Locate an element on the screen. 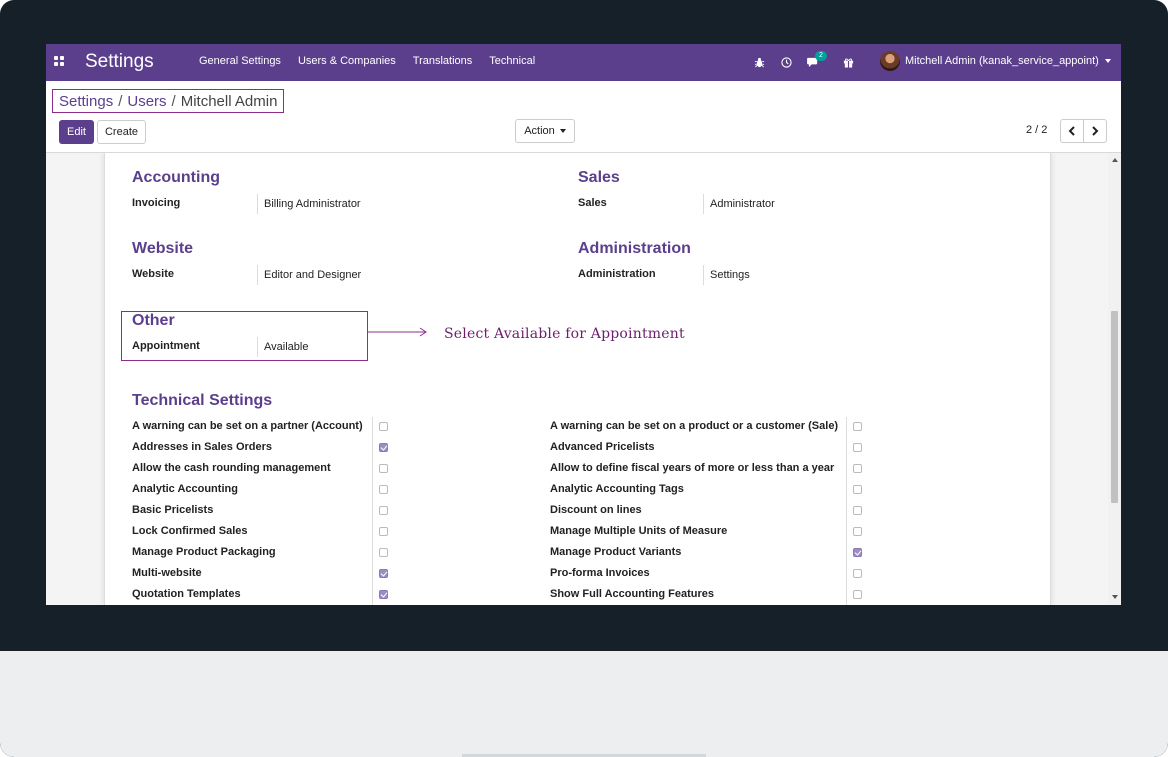 Image resolution: width=1168 pixels, height=757 pixels. chat-badge: 2 is located at coordinates (821, 56).